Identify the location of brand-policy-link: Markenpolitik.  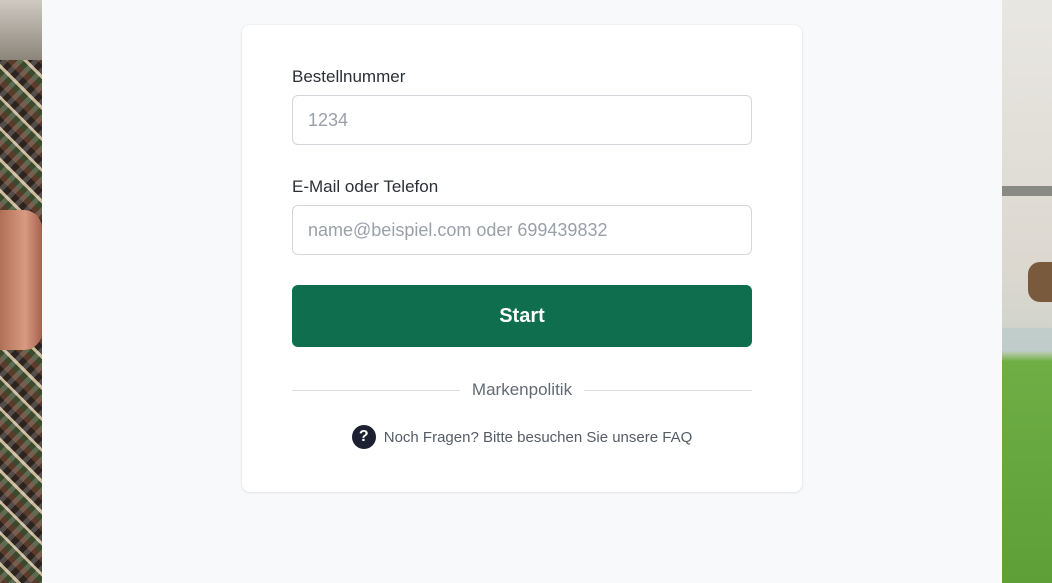
(522, 390).